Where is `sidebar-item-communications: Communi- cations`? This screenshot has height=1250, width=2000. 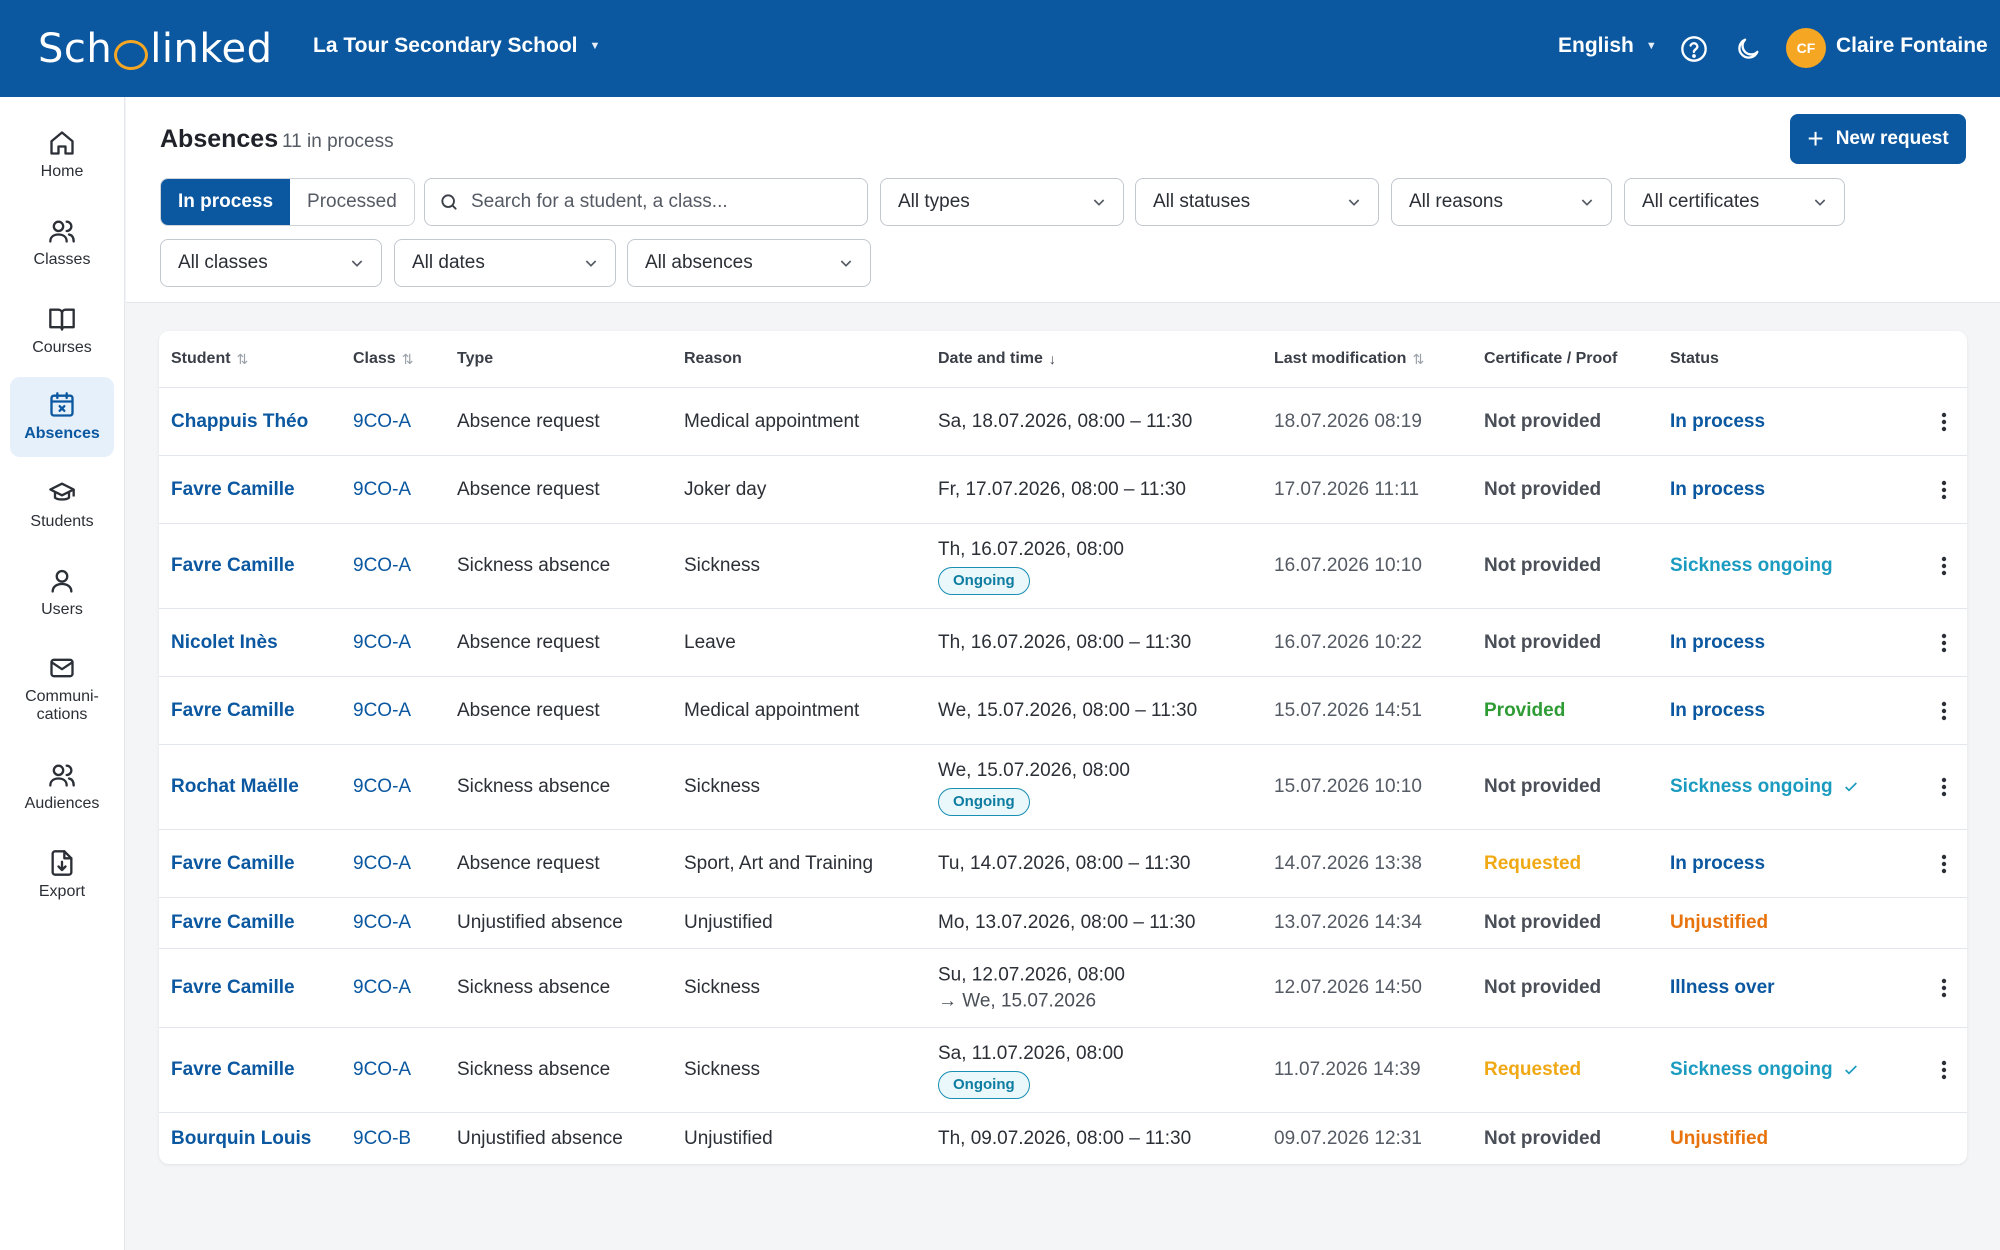 sidebar-item-communications: Communi- cations is located at coordinates (62, 689).